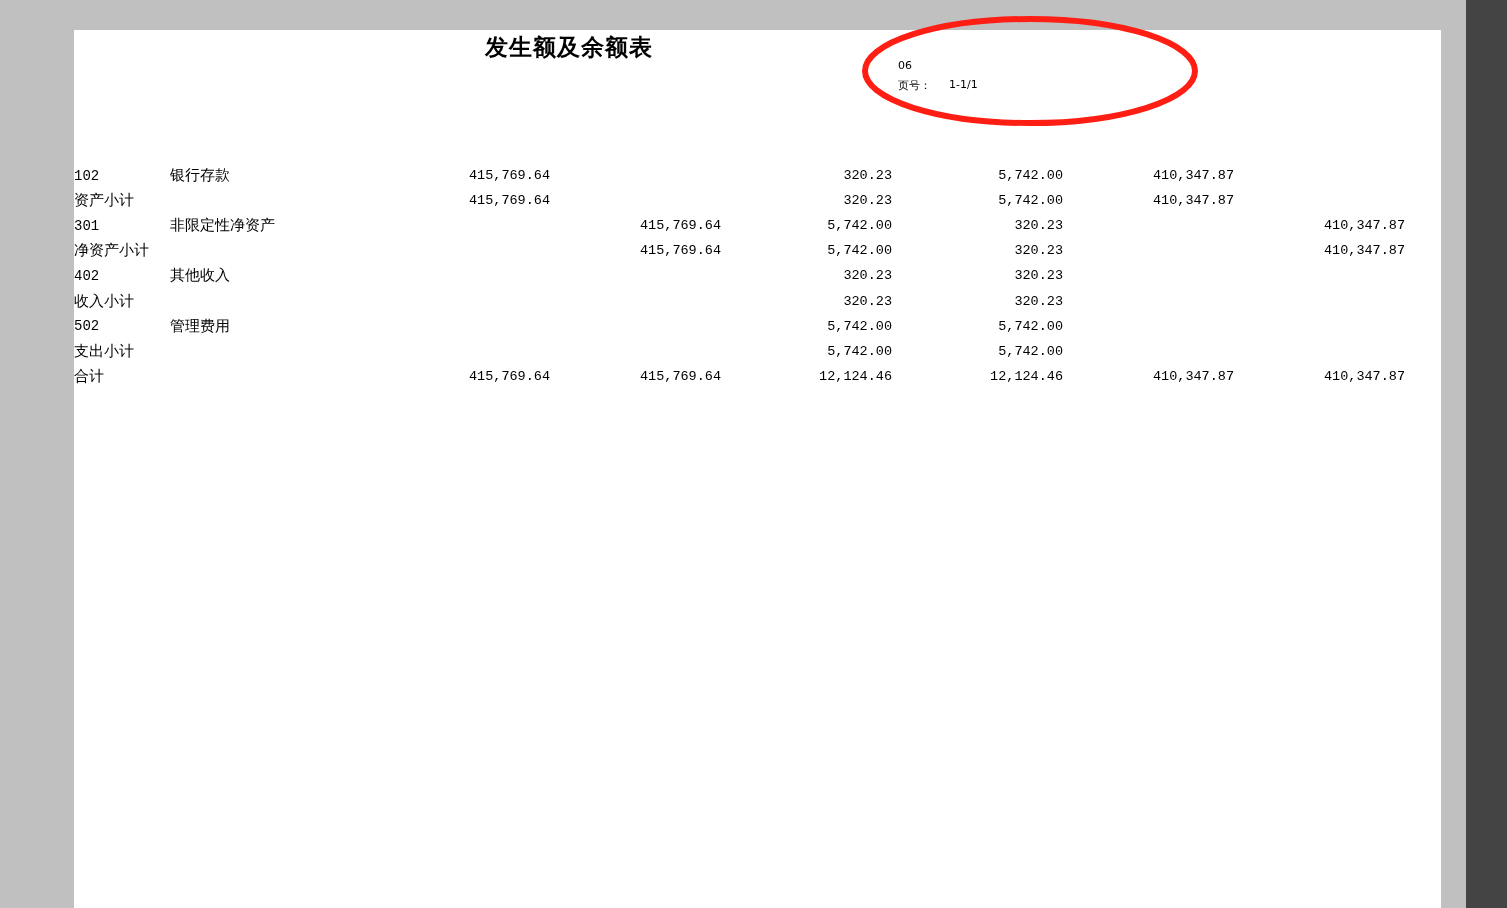 The width and height of the screenshot is (1507, 908). Describe the element at coordinates (200, 276) in the screenshot. I see `account-name: 其他收入` at that location.